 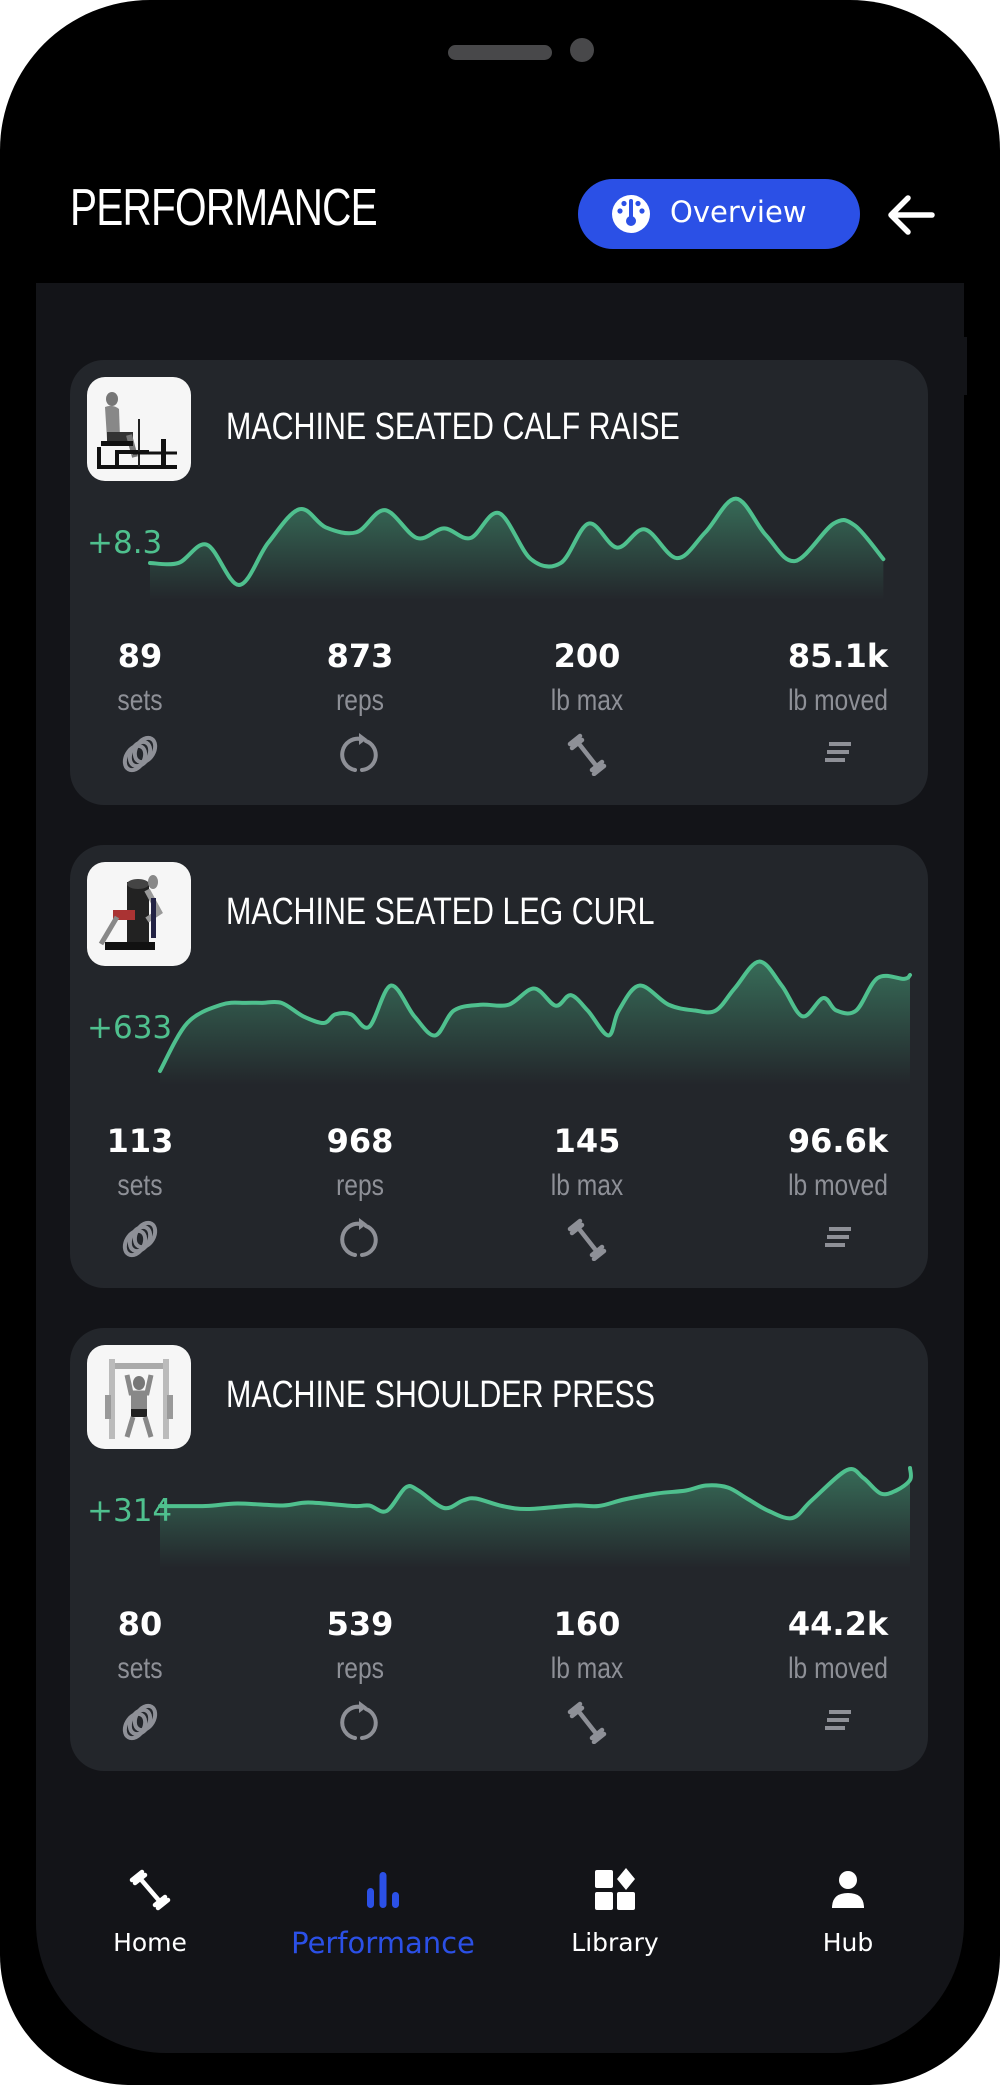 I want to click on stat-value: 89, so click(x=140, y=656).